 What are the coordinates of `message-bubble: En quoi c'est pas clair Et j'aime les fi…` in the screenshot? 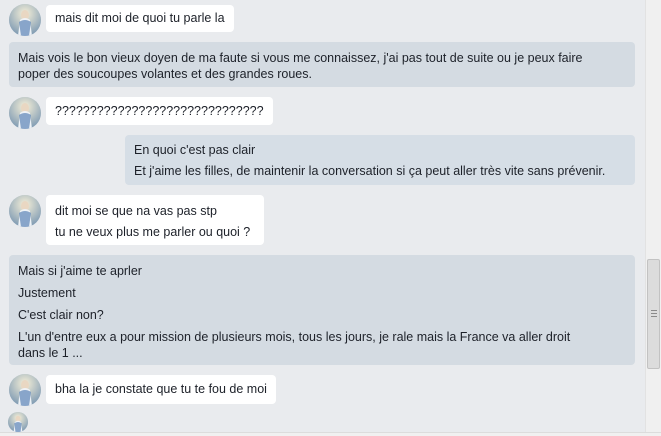 It's located at (380, 160).